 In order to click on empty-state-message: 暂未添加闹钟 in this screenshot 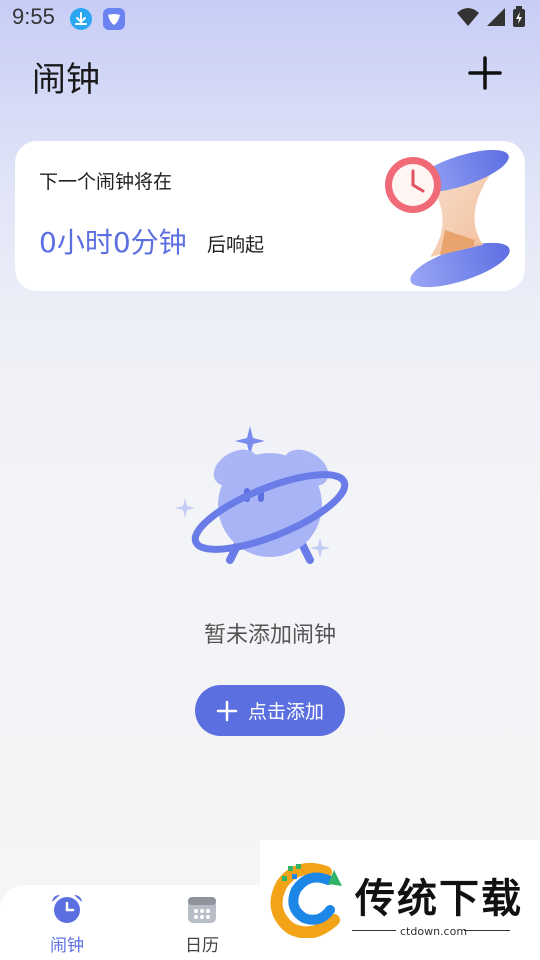, I will do `click(269, 635)`.